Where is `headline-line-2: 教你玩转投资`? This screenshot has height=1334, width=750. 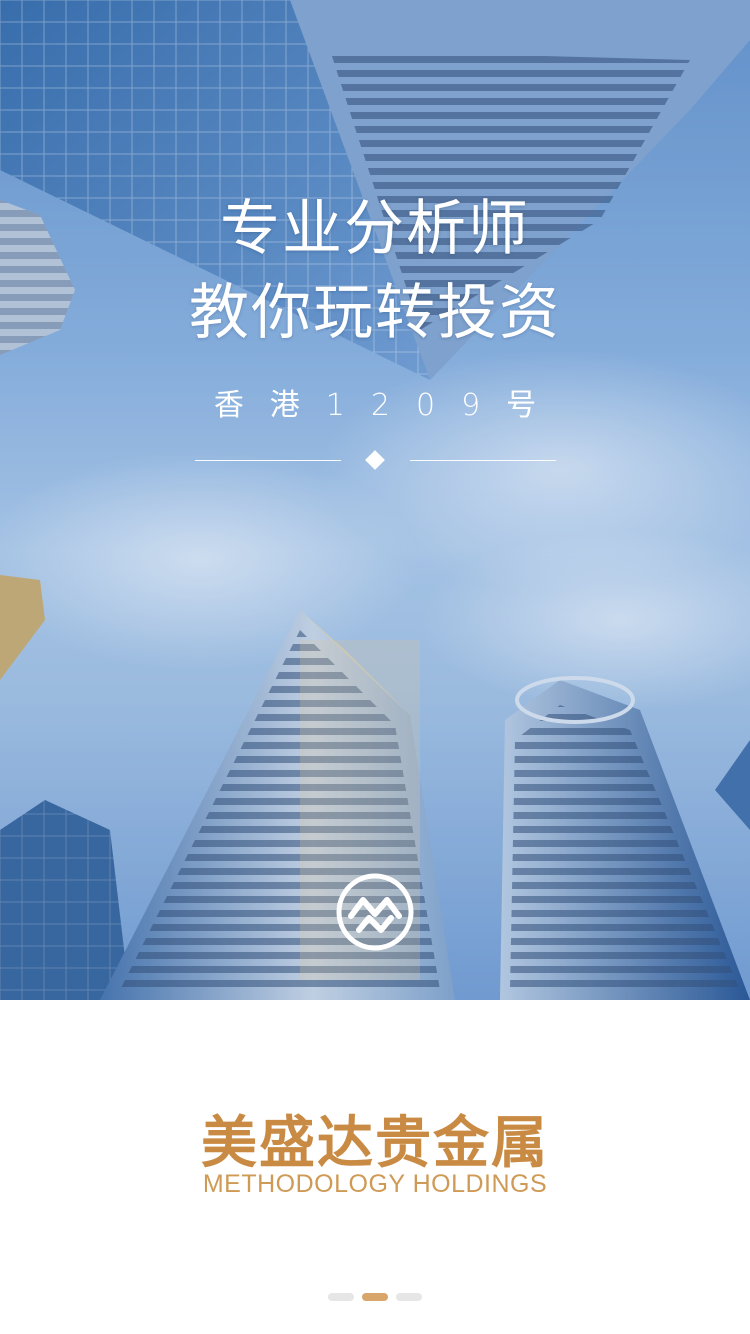 headline-line-2: 教你玩转投资 is located at coordinates (375, 313).